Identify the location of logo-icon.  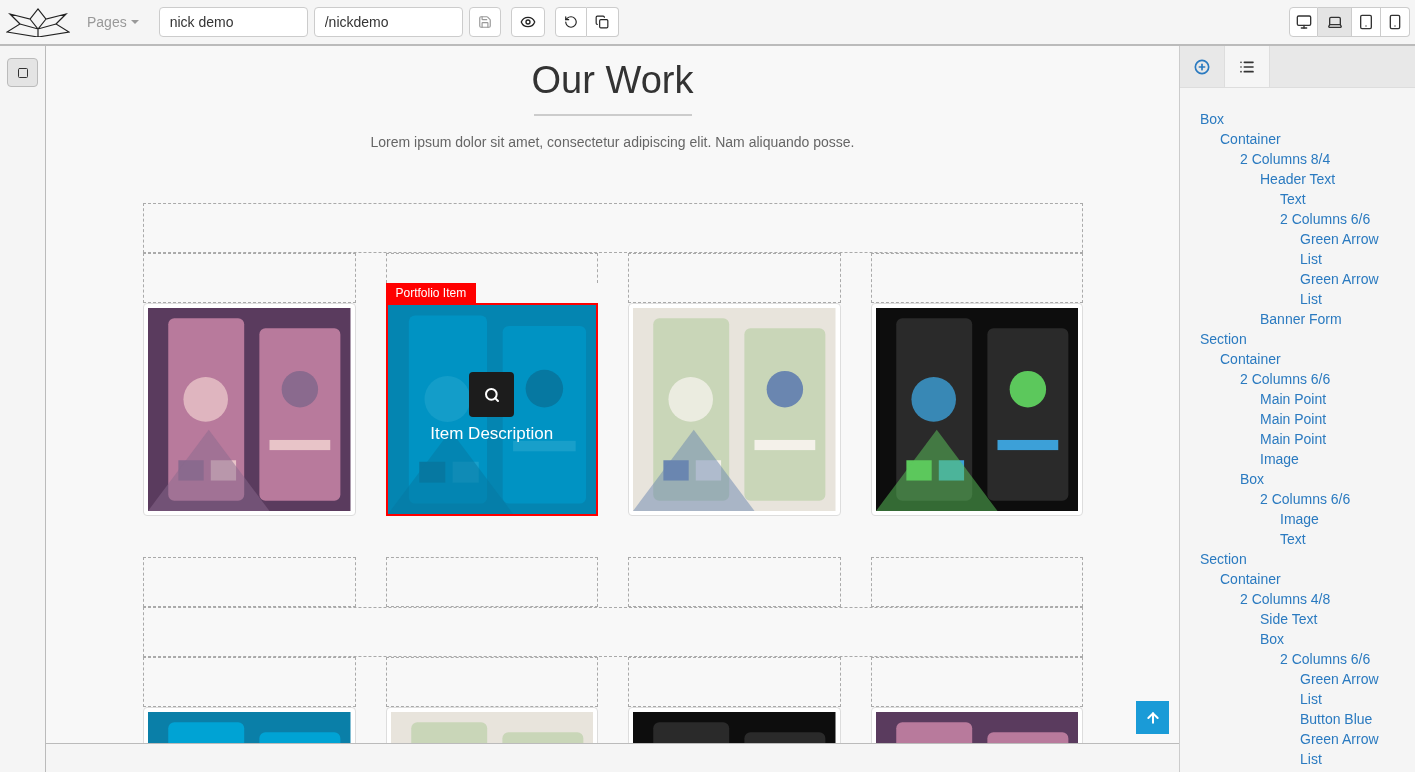
(38, 22).